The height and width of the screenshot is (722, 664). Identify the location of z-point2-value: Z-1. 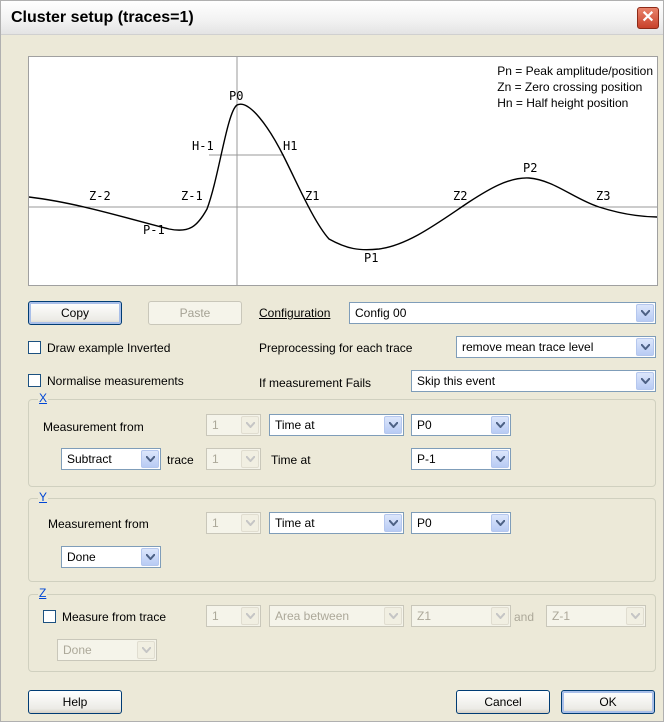
(561, 616).